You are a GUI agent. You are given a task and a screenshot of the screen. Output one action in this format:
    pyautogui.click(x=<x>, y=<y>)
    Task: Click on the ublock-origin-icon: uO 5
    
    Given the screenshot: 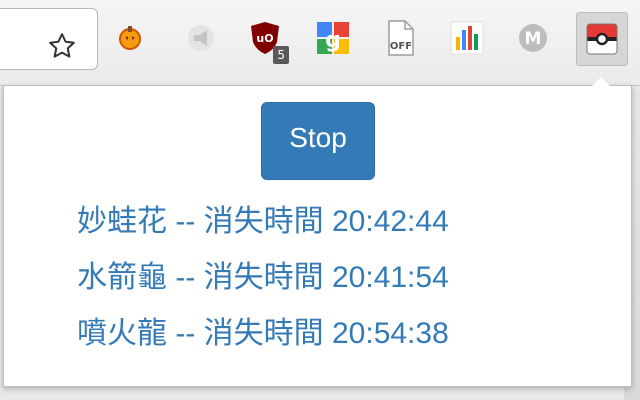 What is the action you would take?
    pyautogui.click(x=267, y=41)
    